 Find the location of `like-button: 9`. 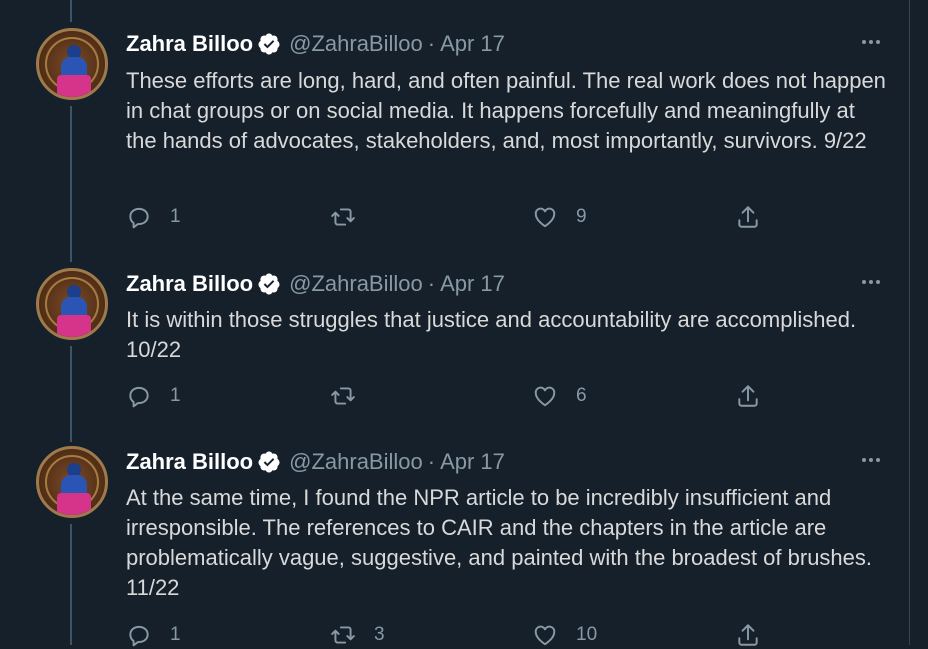

like-button: 9 is located at coordinates (559, 217).